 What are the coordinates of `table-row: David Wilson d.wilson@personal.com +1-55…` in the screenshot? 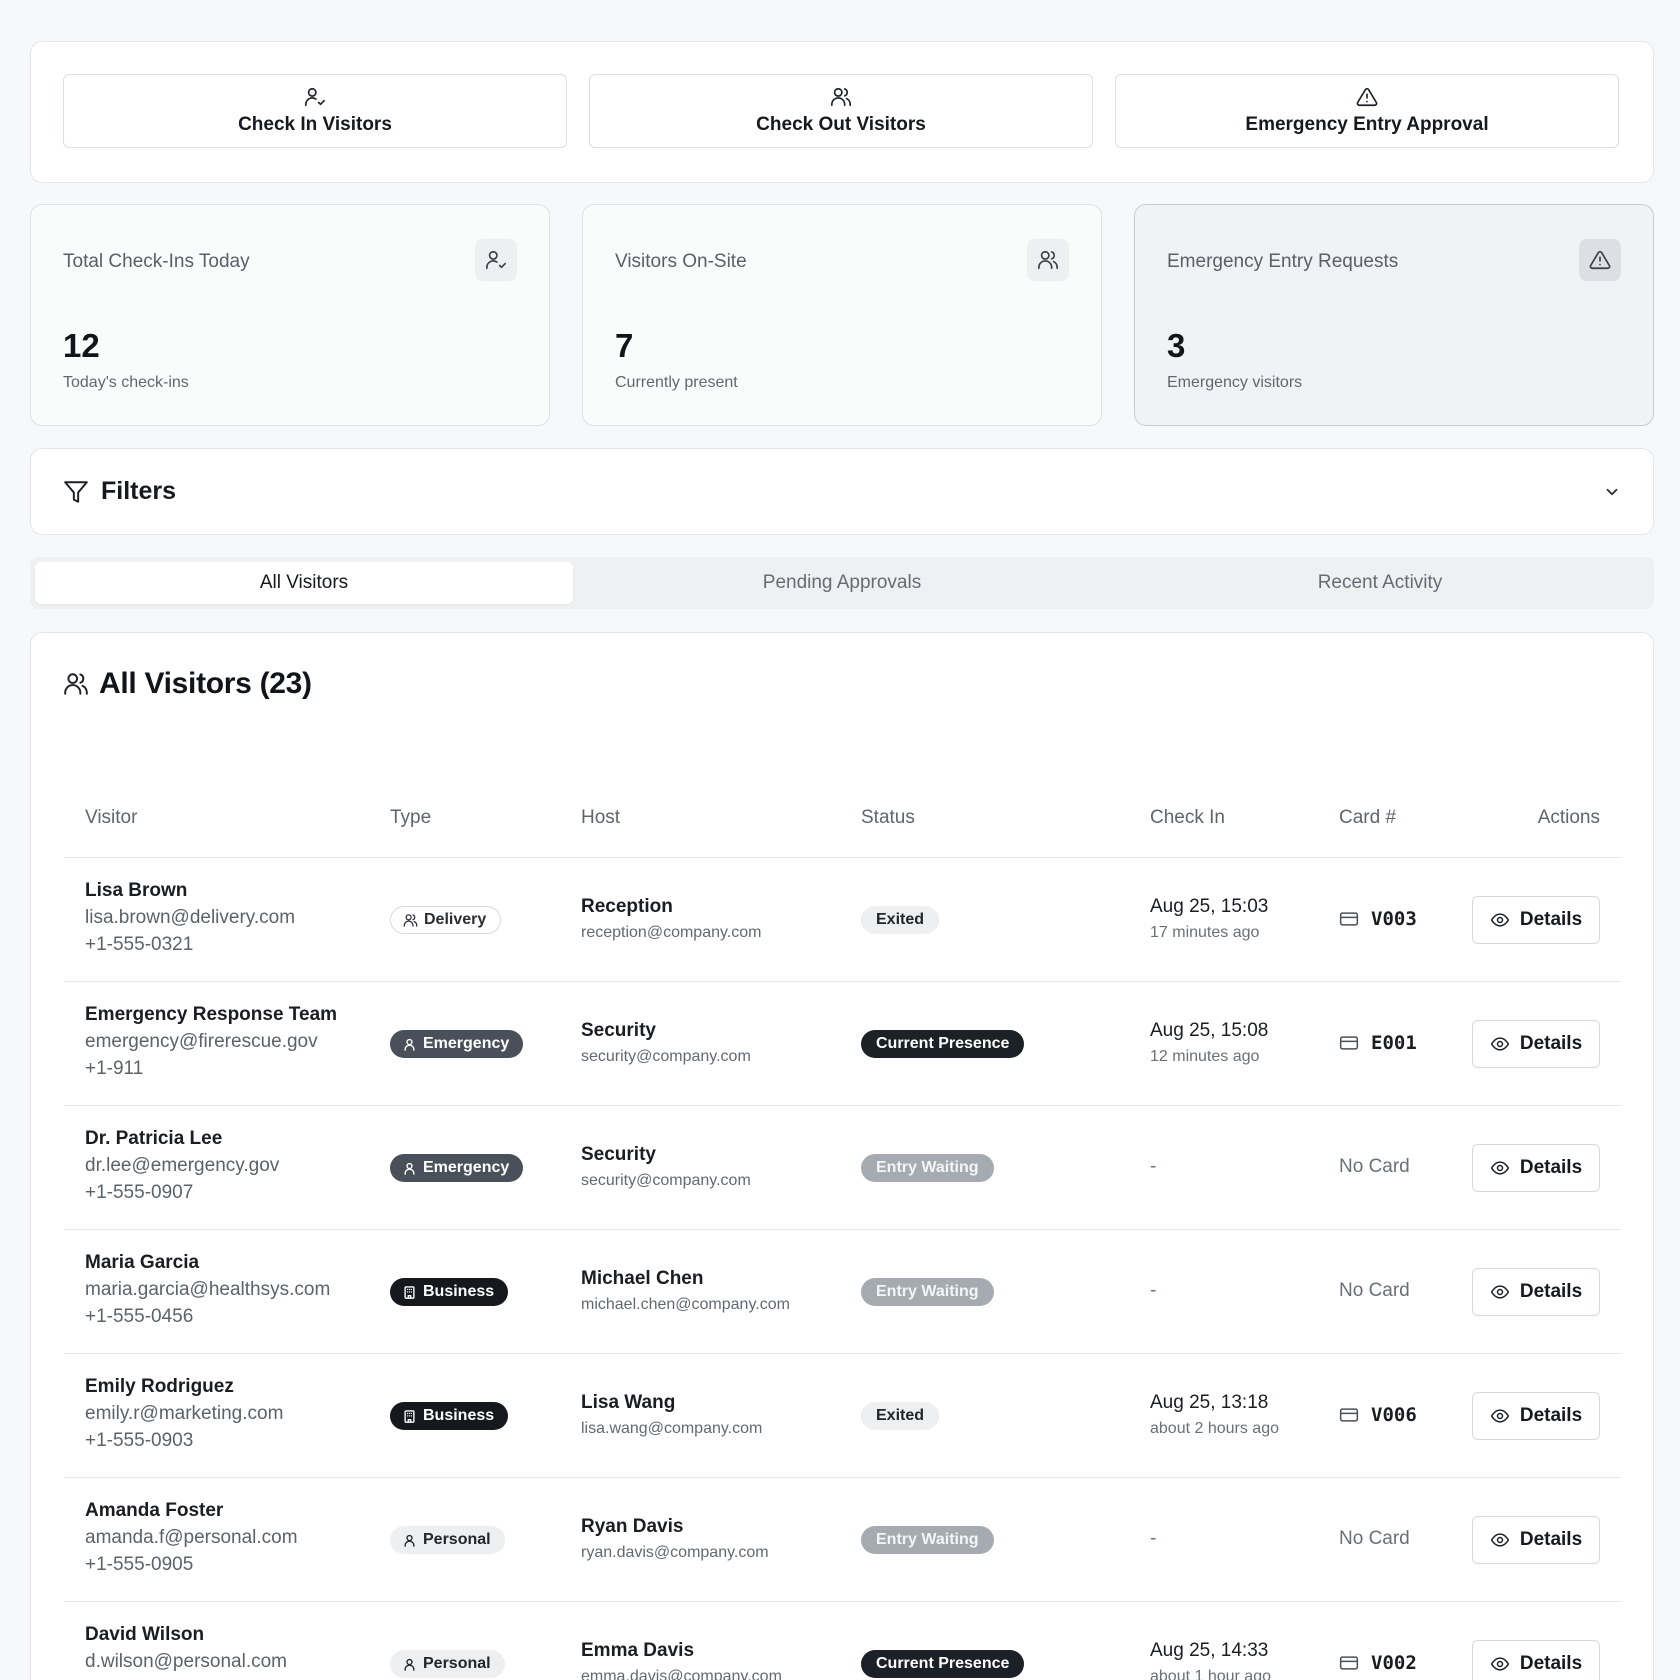 It's located at (842, 1641).